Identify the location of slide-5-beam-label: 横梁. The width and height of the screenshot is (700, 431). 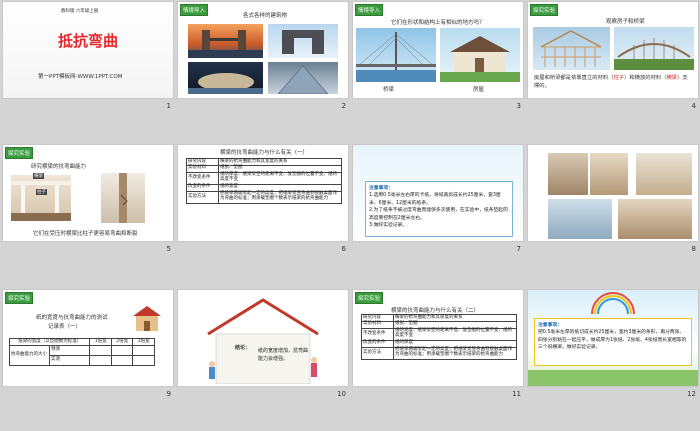
(38, 176).